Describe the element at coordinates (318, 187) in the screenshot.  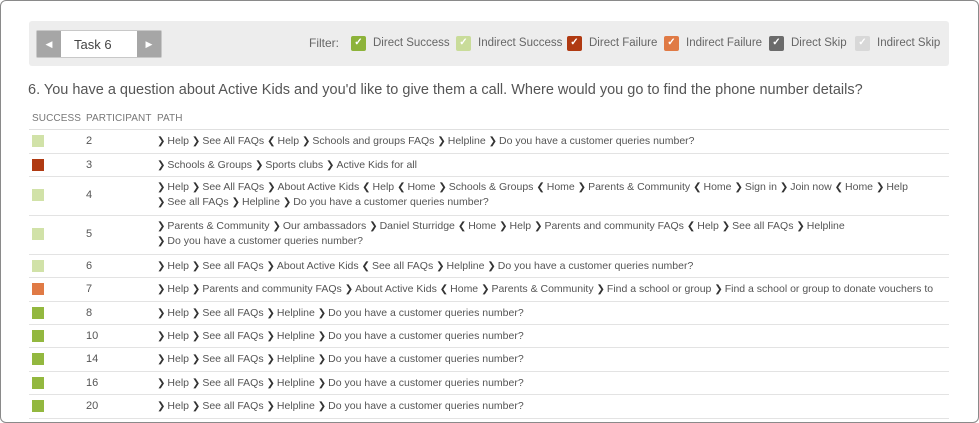
I see `path-step-label: About Active Kids` at that location.